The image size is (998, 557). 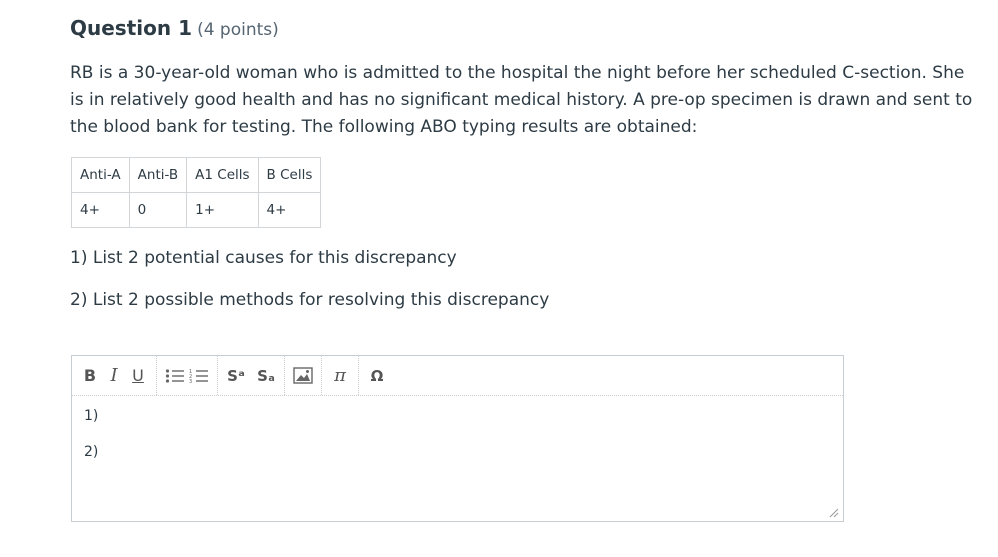 I want to click on cell-b-cells: 4+, so click(x=289, y=210).